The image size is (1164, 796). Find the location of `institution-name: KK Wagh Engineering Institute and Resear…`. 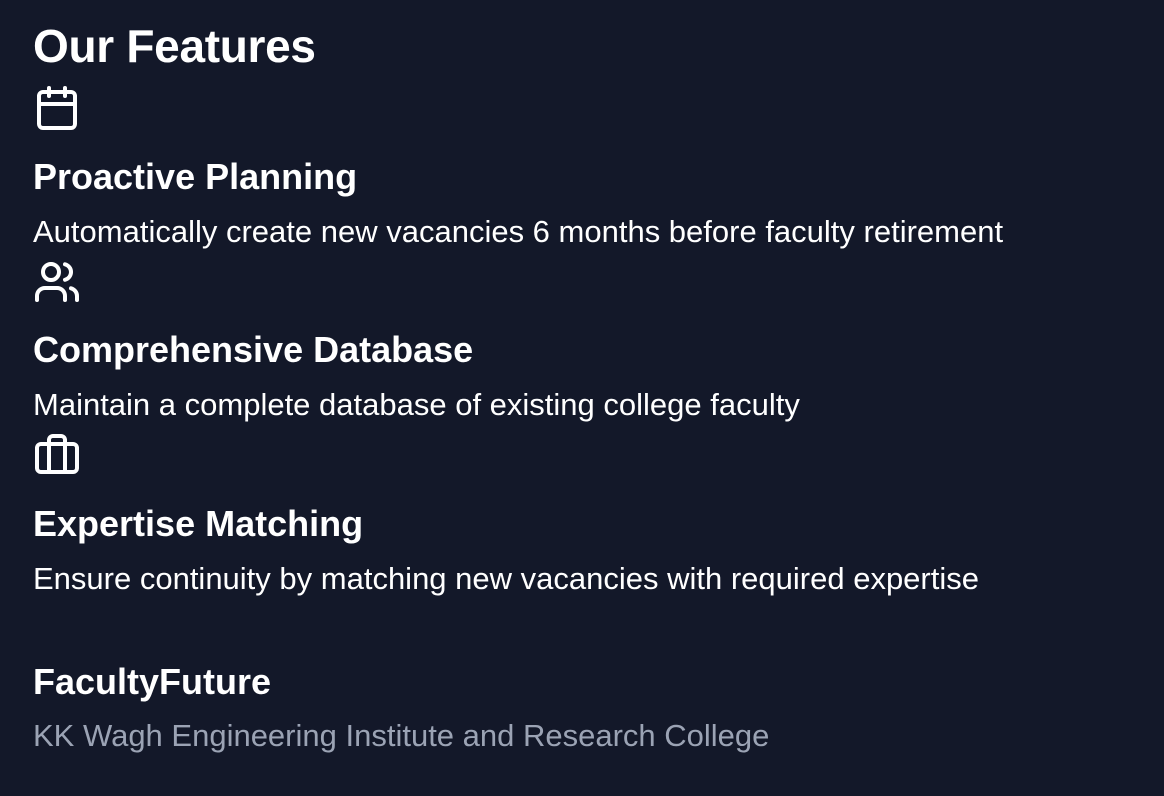

institution-name: KK Wagh Engineering Institute and Resear… is located at coordinates (401, 735).